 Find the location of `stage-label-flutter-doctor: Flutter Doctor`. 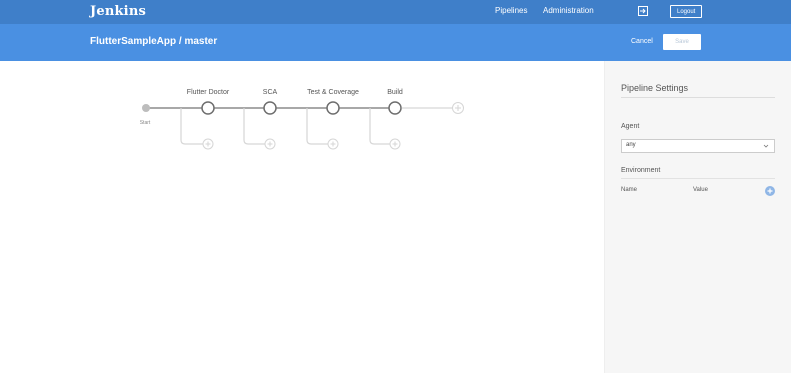

stage-label-flutter-doctor: Flutter Doctor is located at coordinates (208, 92).